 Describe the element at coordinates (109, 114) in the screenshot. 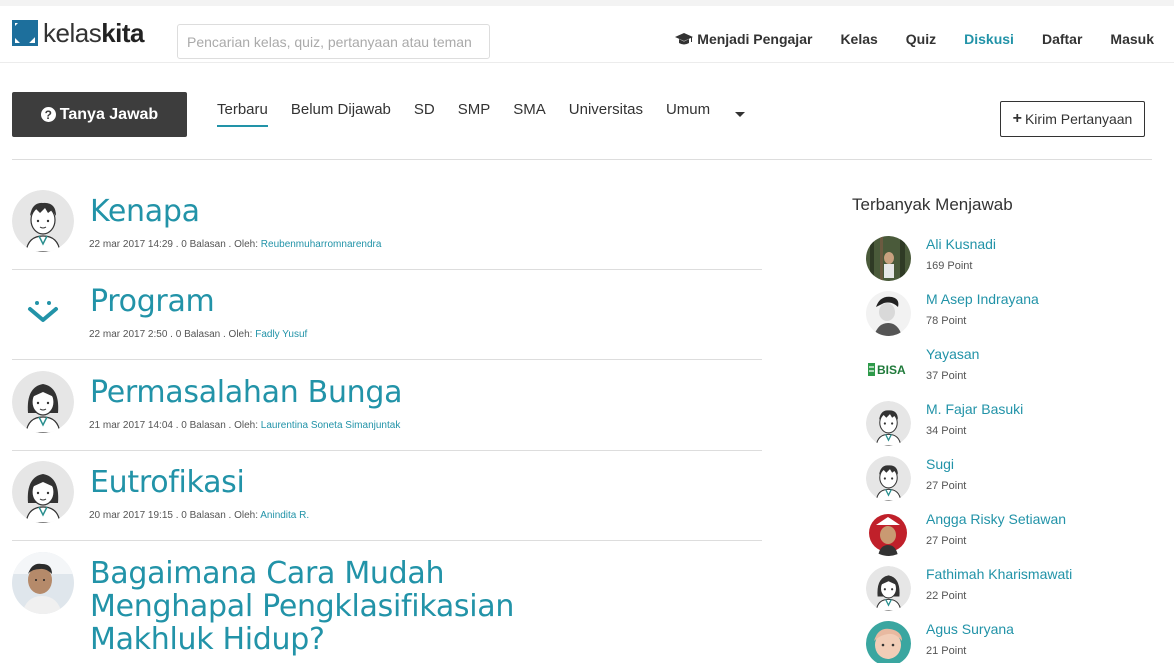

I see `tanya-jawab-label: Tanya Jawab` at that location.